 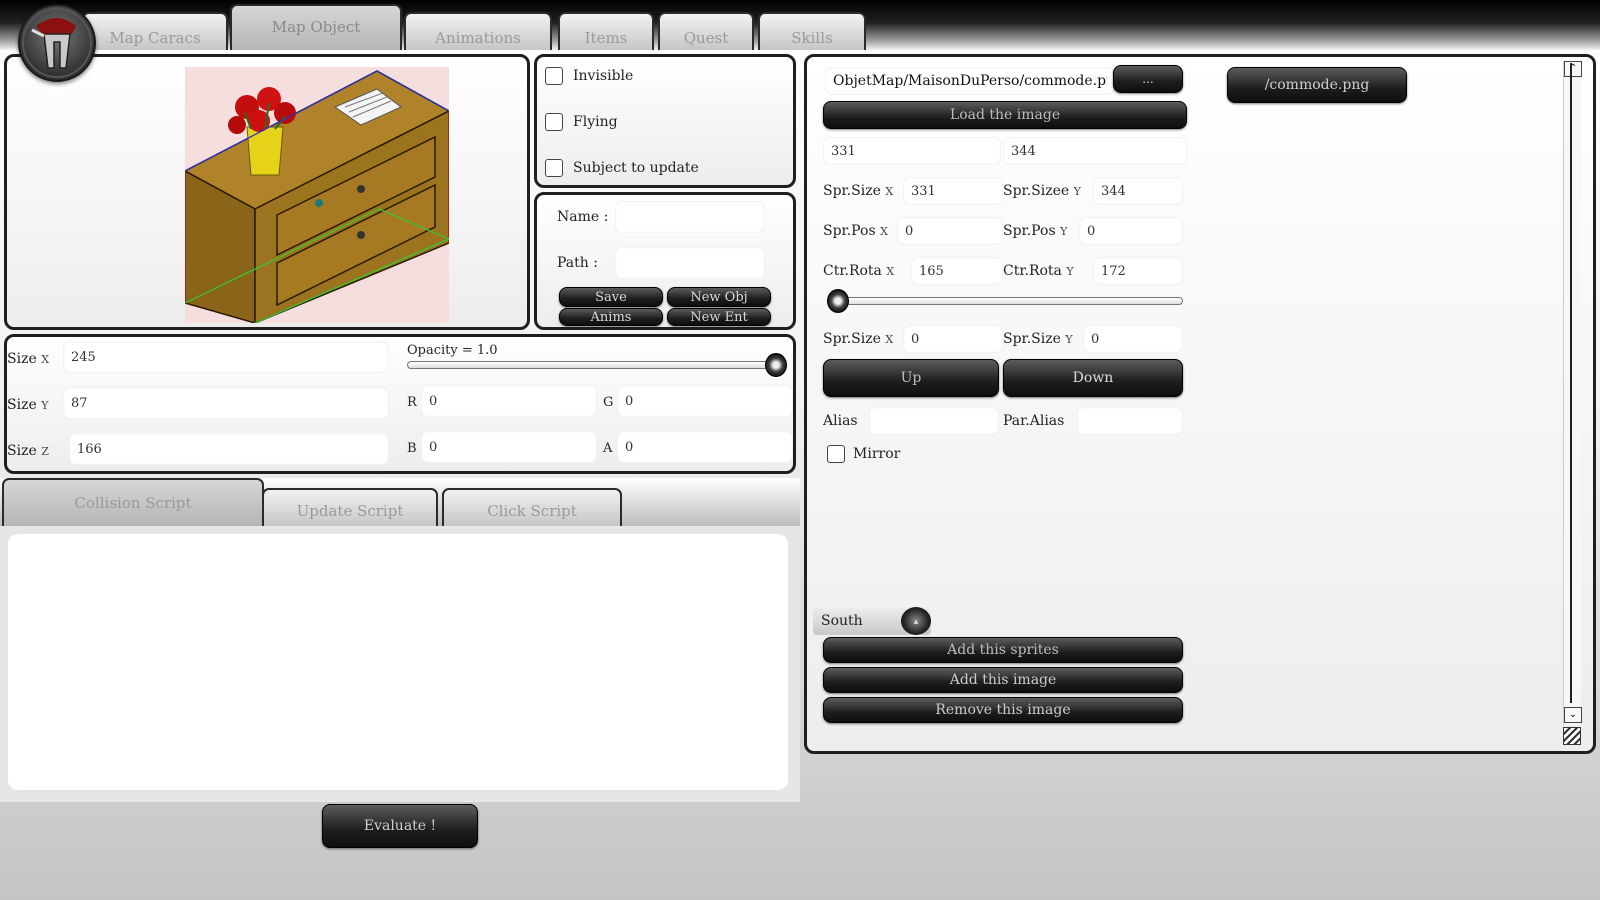 I want to click on tab-collision-script: Collision Script, so click(x=133, y=502).